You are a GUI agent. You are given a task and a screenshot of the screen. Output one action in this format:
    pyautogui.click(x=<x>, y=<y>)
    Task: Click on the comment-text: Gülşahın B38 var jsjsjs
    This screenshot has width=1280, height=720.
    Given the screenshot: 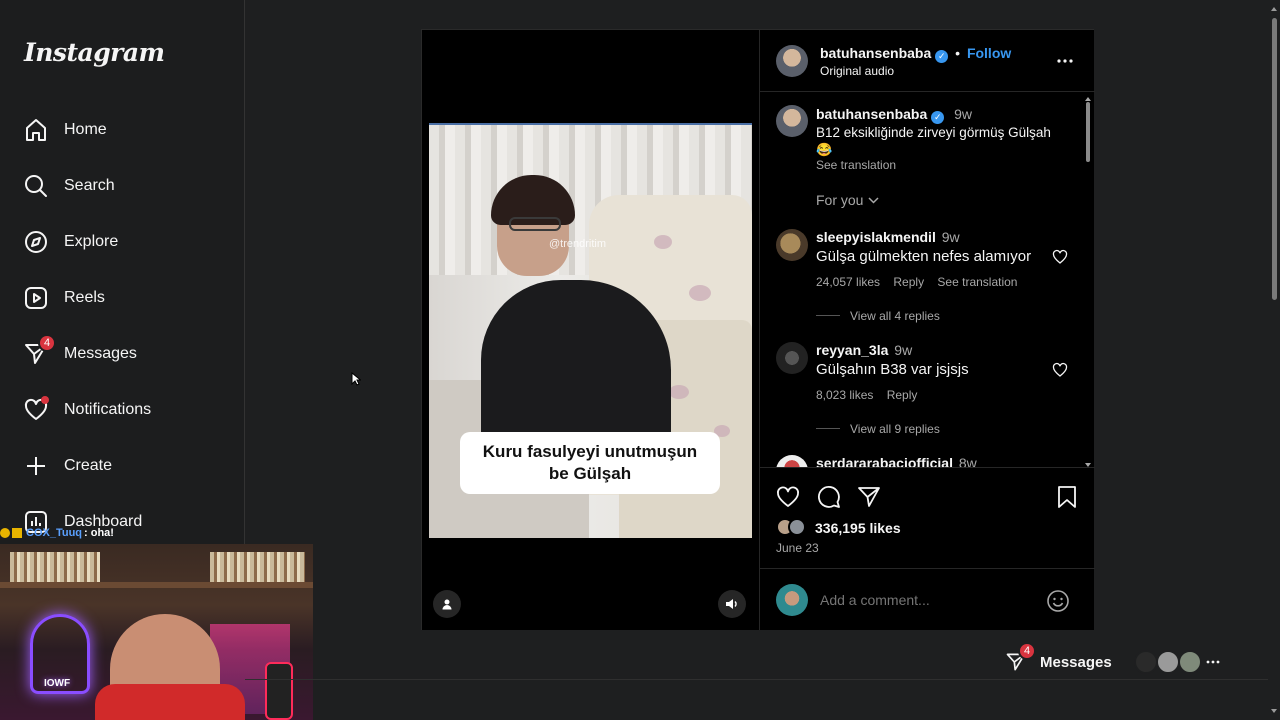 What is the action you would take?
    pyautogui.click(x=892, y=369)
    